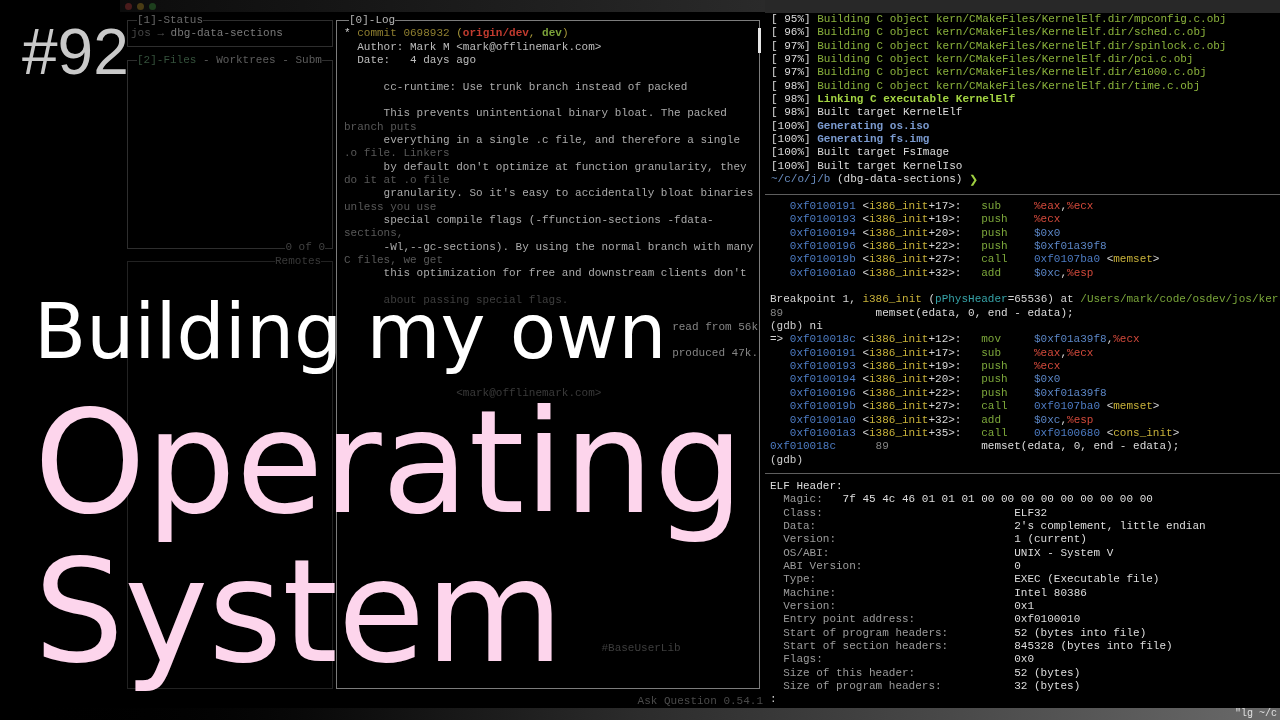  What do you see at coordinates (535, 87) in the screenshot?
I see `commit-message-line: cc-runtime: Use trunk branch instead of packed` at bounding box center [535, 87].